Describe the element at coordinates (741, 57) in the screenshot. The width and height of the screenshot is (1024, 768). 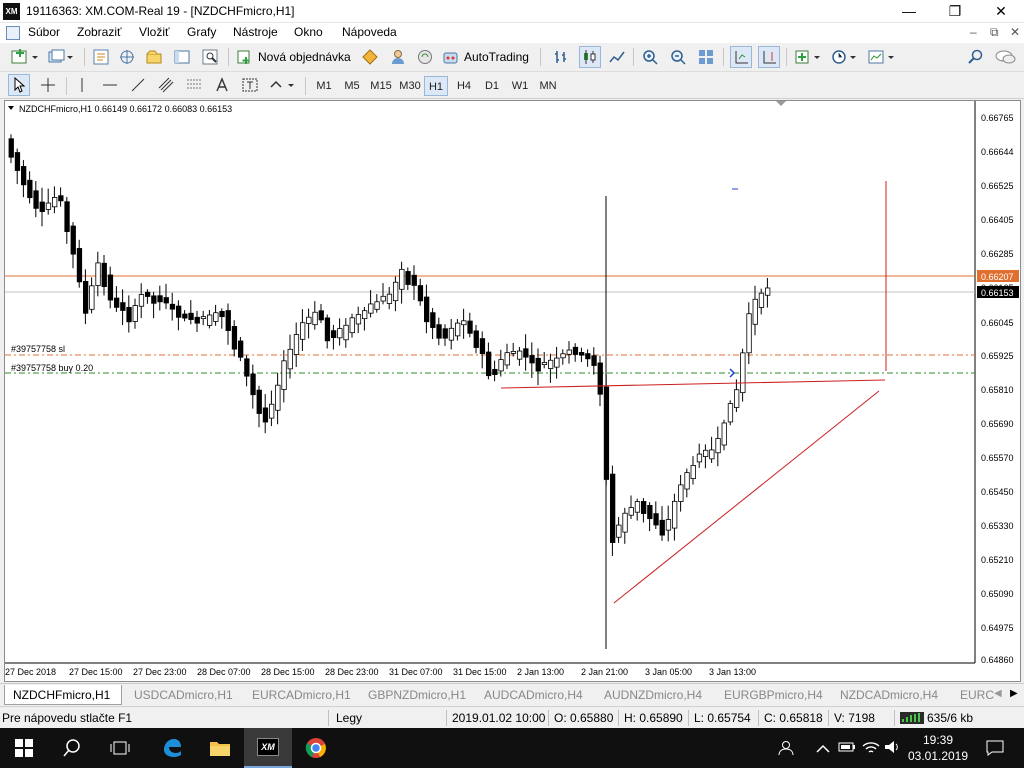
I see `auto-scroll-button` at that location.